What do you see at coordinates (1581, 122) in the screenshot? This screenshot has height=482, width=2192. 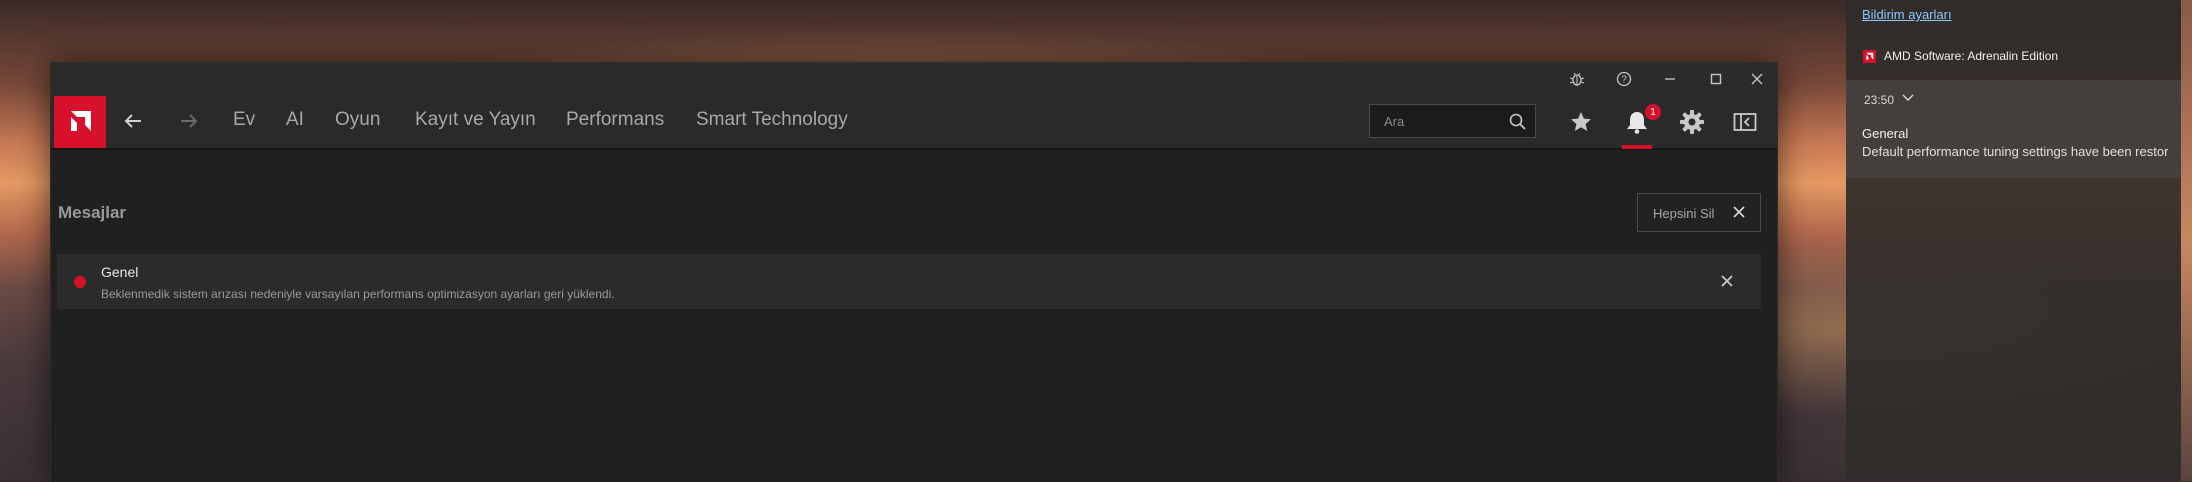 I see `favorites-star-icon` at bounding box center [1581, 122].